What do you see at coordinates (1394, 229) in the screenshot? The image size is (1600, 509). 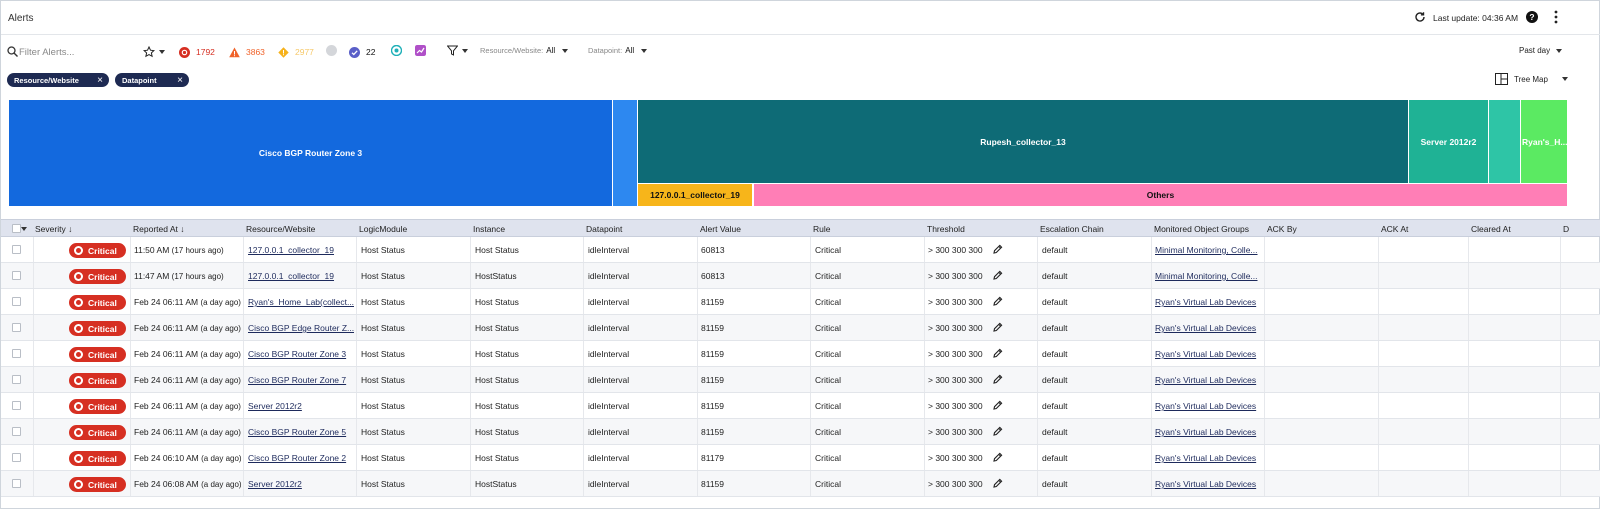 I see `column-ack-at: ACK At` at bounding box center [1394, 229].